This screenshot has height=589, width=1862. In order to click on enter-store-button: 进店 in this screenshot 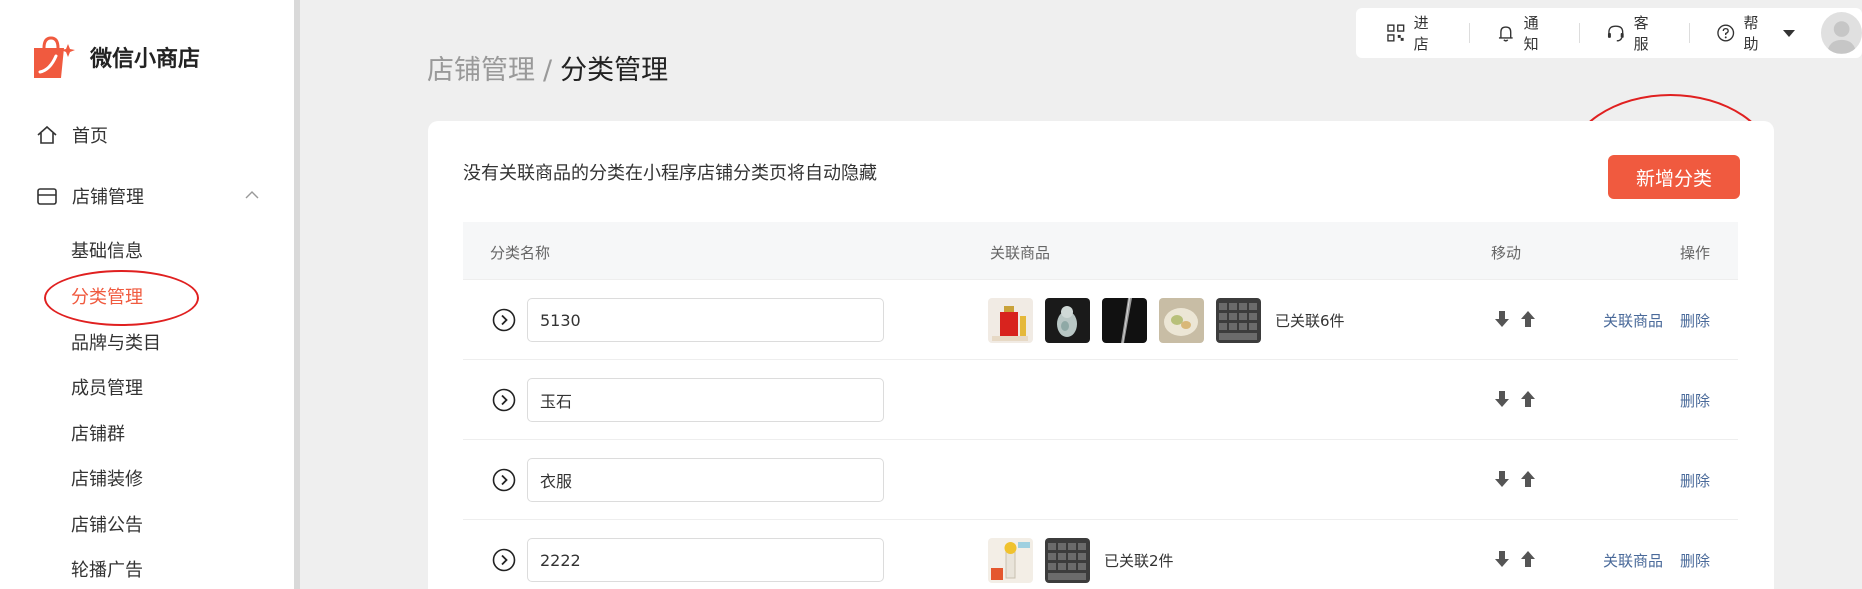, I will do `click(1414, 33)`.